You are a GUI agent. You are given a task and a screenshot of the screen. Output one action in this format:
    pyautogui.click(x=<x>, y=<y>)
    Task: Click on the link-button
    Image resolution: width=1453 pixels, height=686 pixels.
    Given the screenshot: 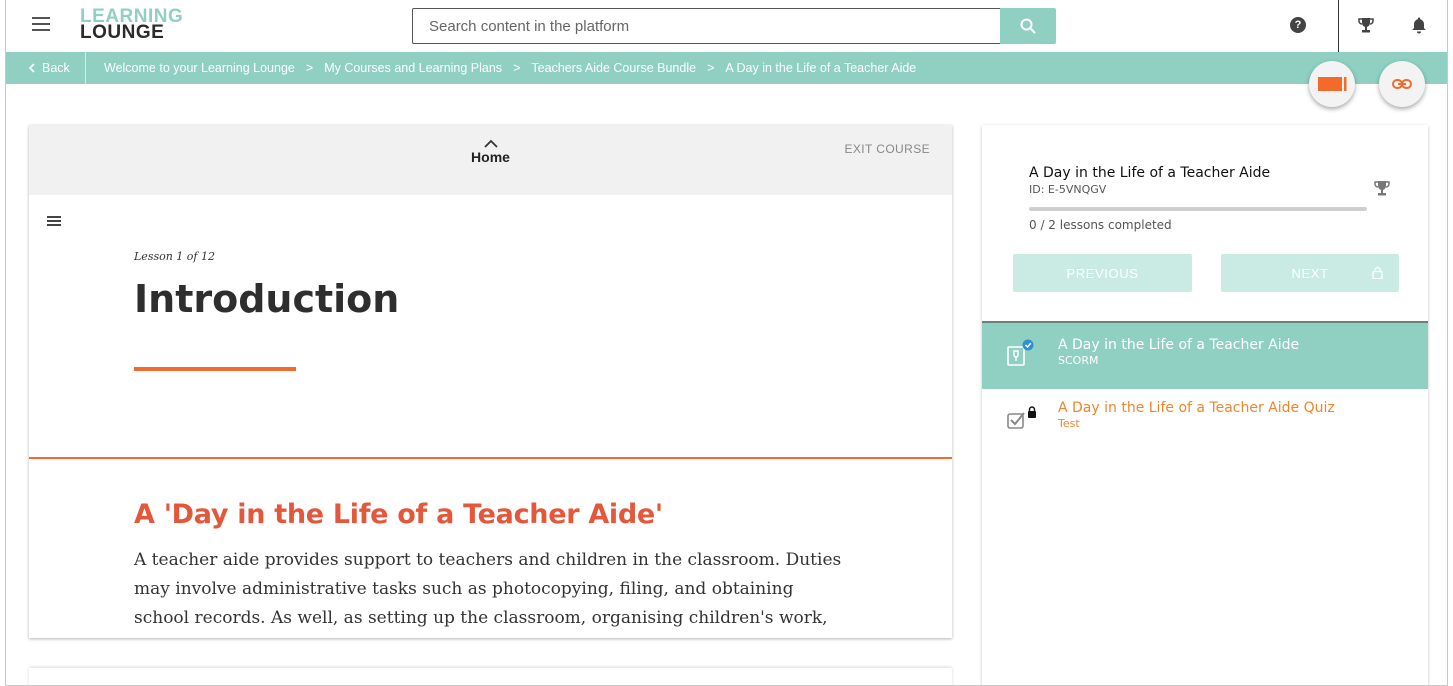 What is the action you would take?
    pyautogui.click(x=1402, y=84)
    